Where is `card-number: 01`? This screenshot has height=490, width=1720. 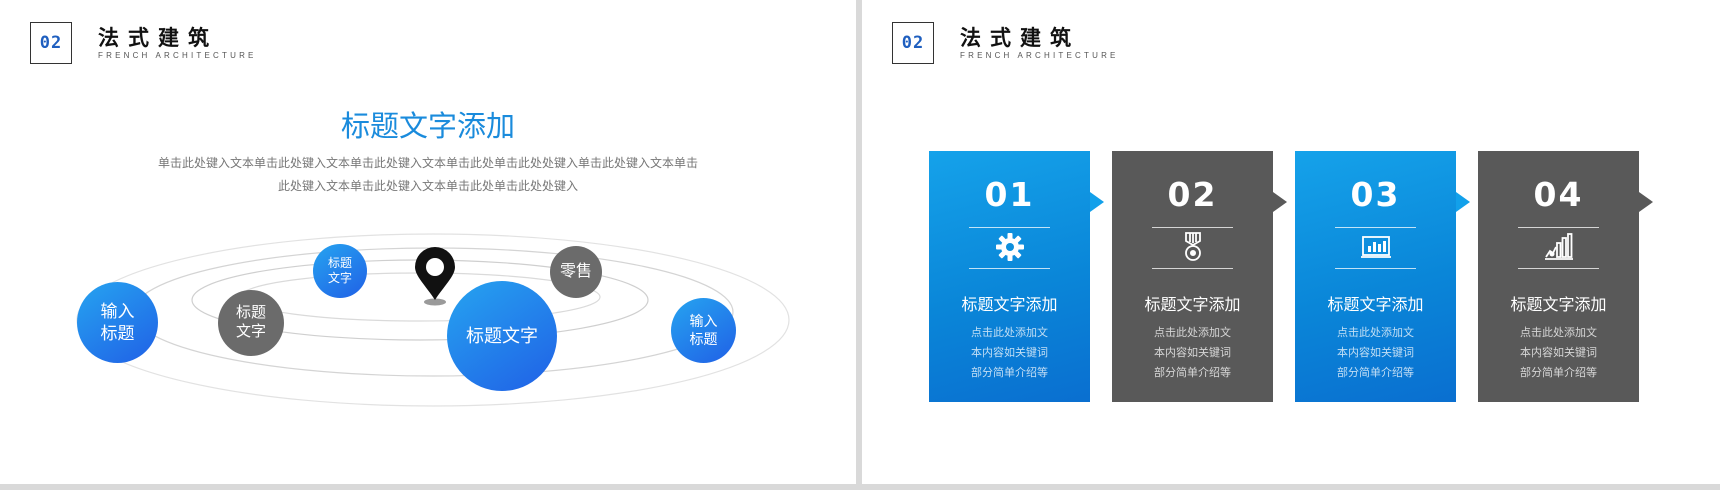
card-number: 01 is located at coordinates (1009, 194).